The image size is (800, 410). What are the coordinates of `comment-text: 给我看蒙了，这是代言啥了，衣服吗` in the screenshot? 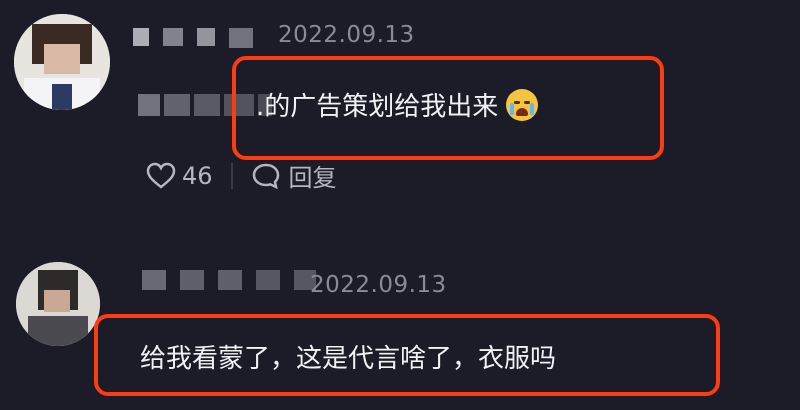 It's located at (348, 359).